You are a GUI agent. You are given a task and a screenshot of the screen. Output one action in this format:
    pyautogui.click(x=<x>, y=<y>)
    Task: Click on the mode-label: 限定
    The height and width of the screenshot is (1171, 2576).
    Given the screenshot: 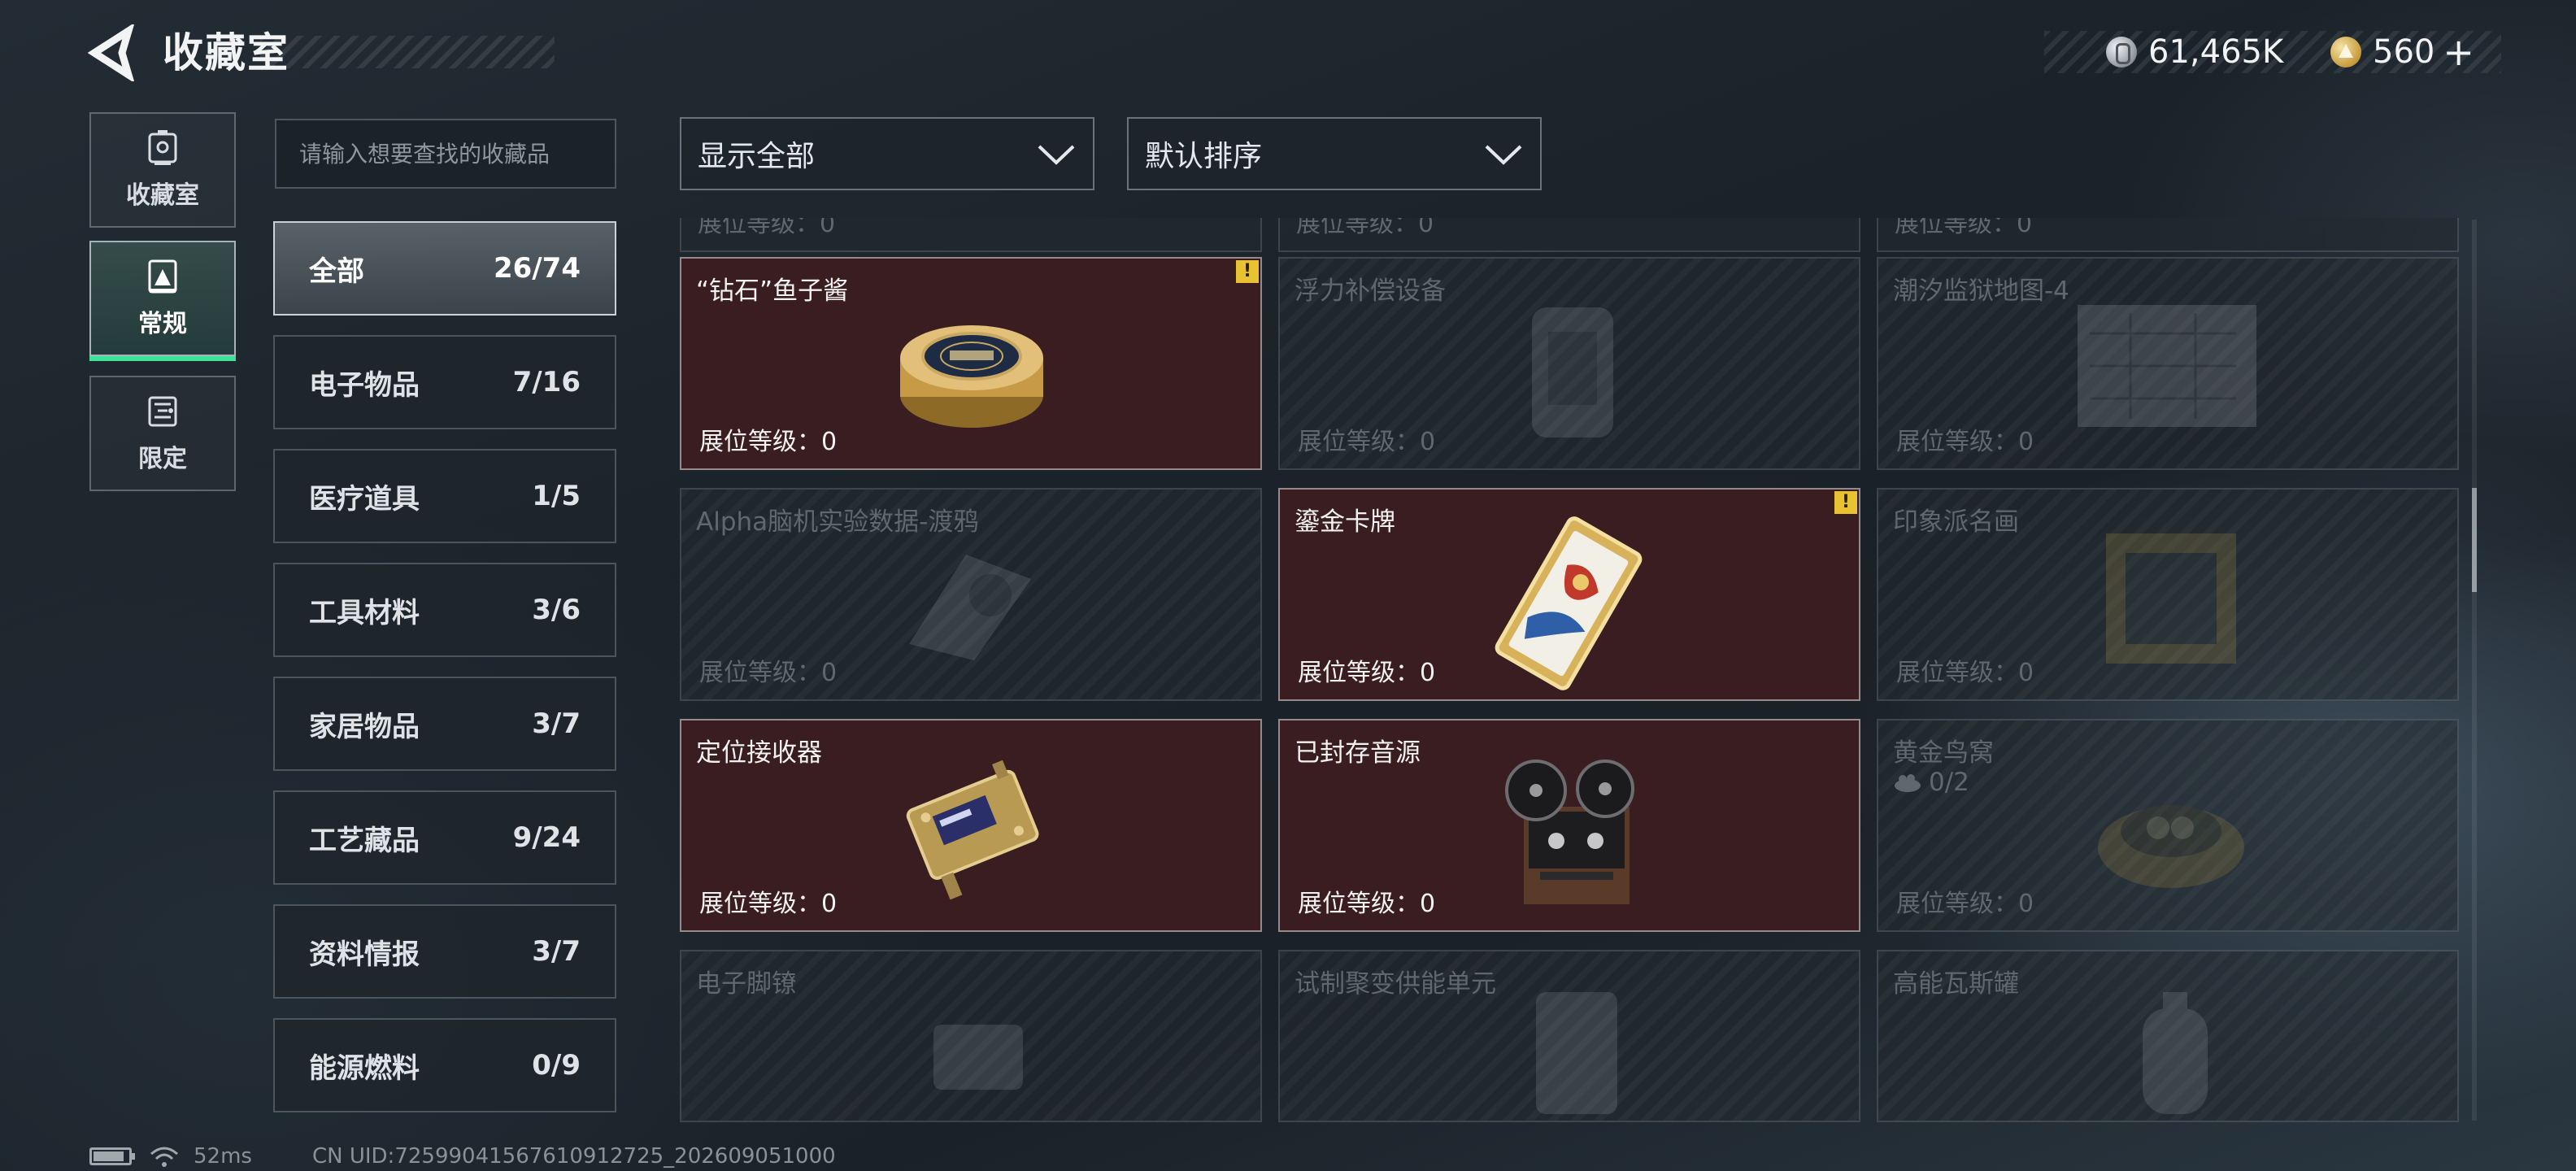 What is the action you would take?
    pyautogui.click(x=163, y=459)
    